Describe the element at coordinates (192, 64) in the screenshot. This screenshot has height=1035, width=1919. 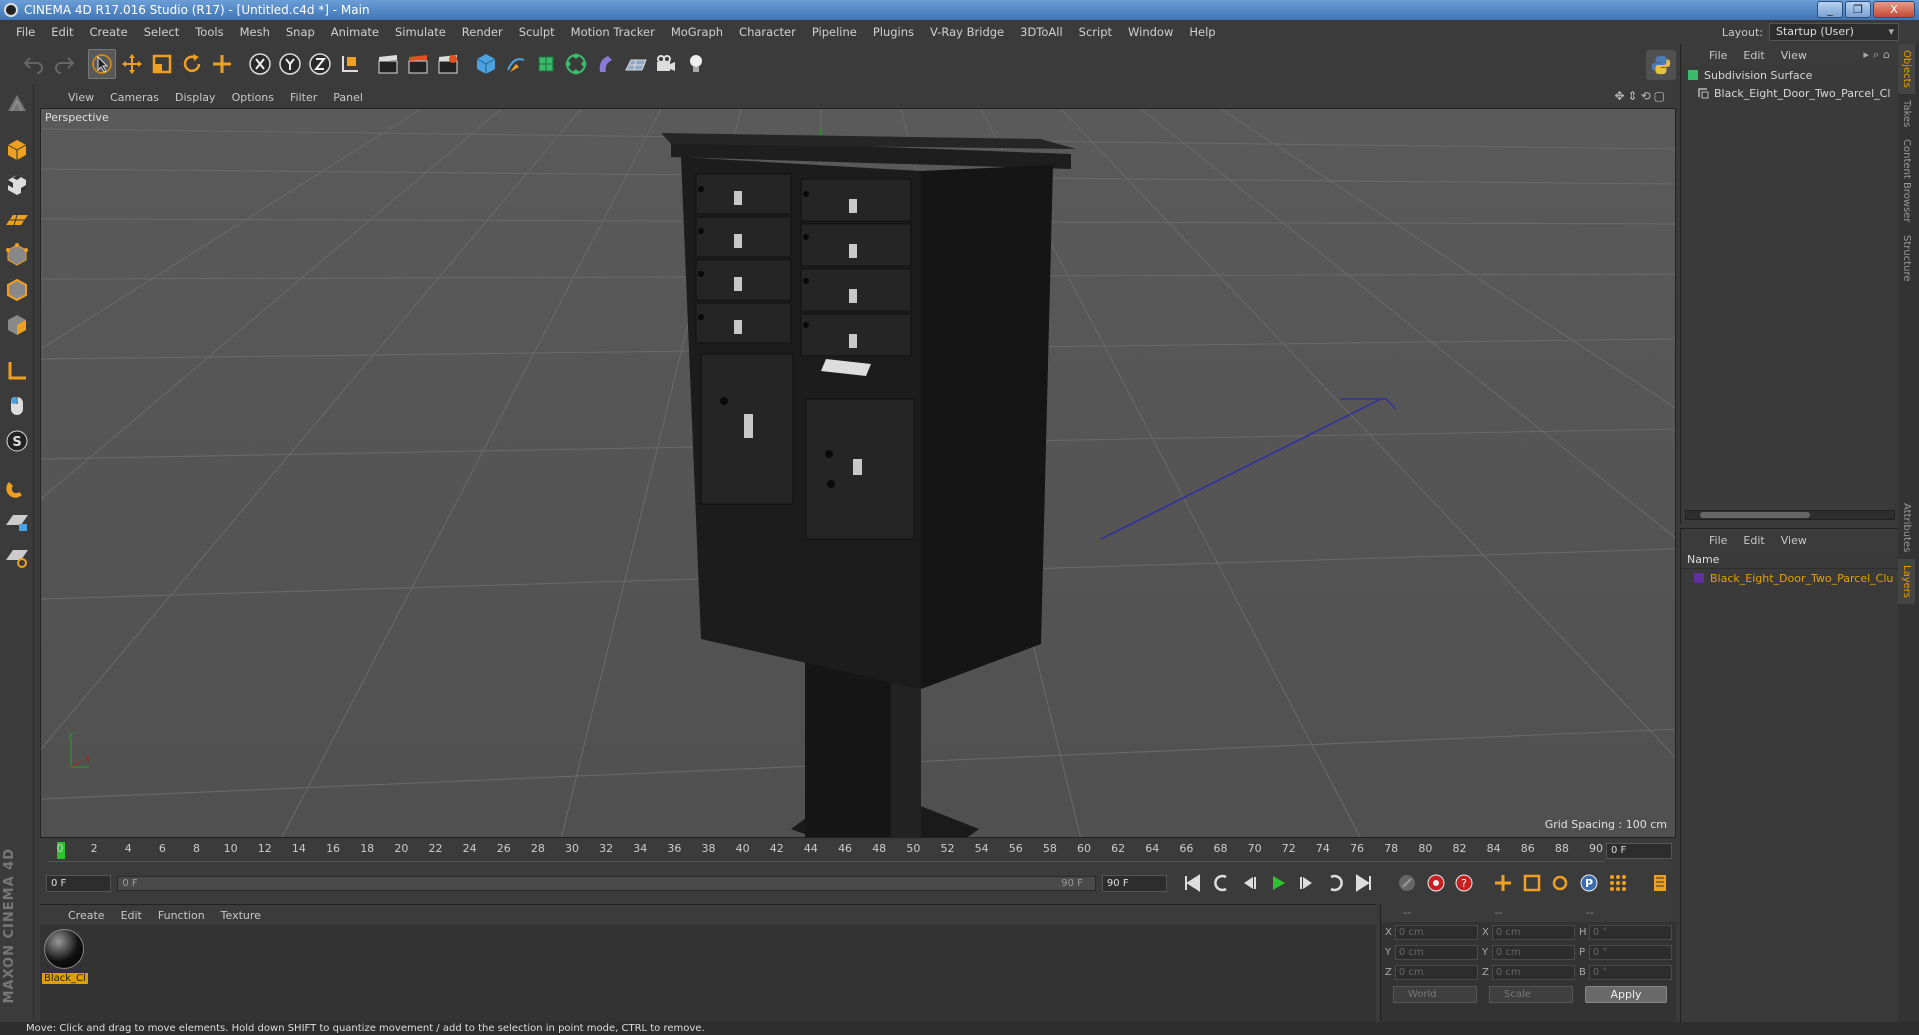
I see `rotate-tool-button` at that location.